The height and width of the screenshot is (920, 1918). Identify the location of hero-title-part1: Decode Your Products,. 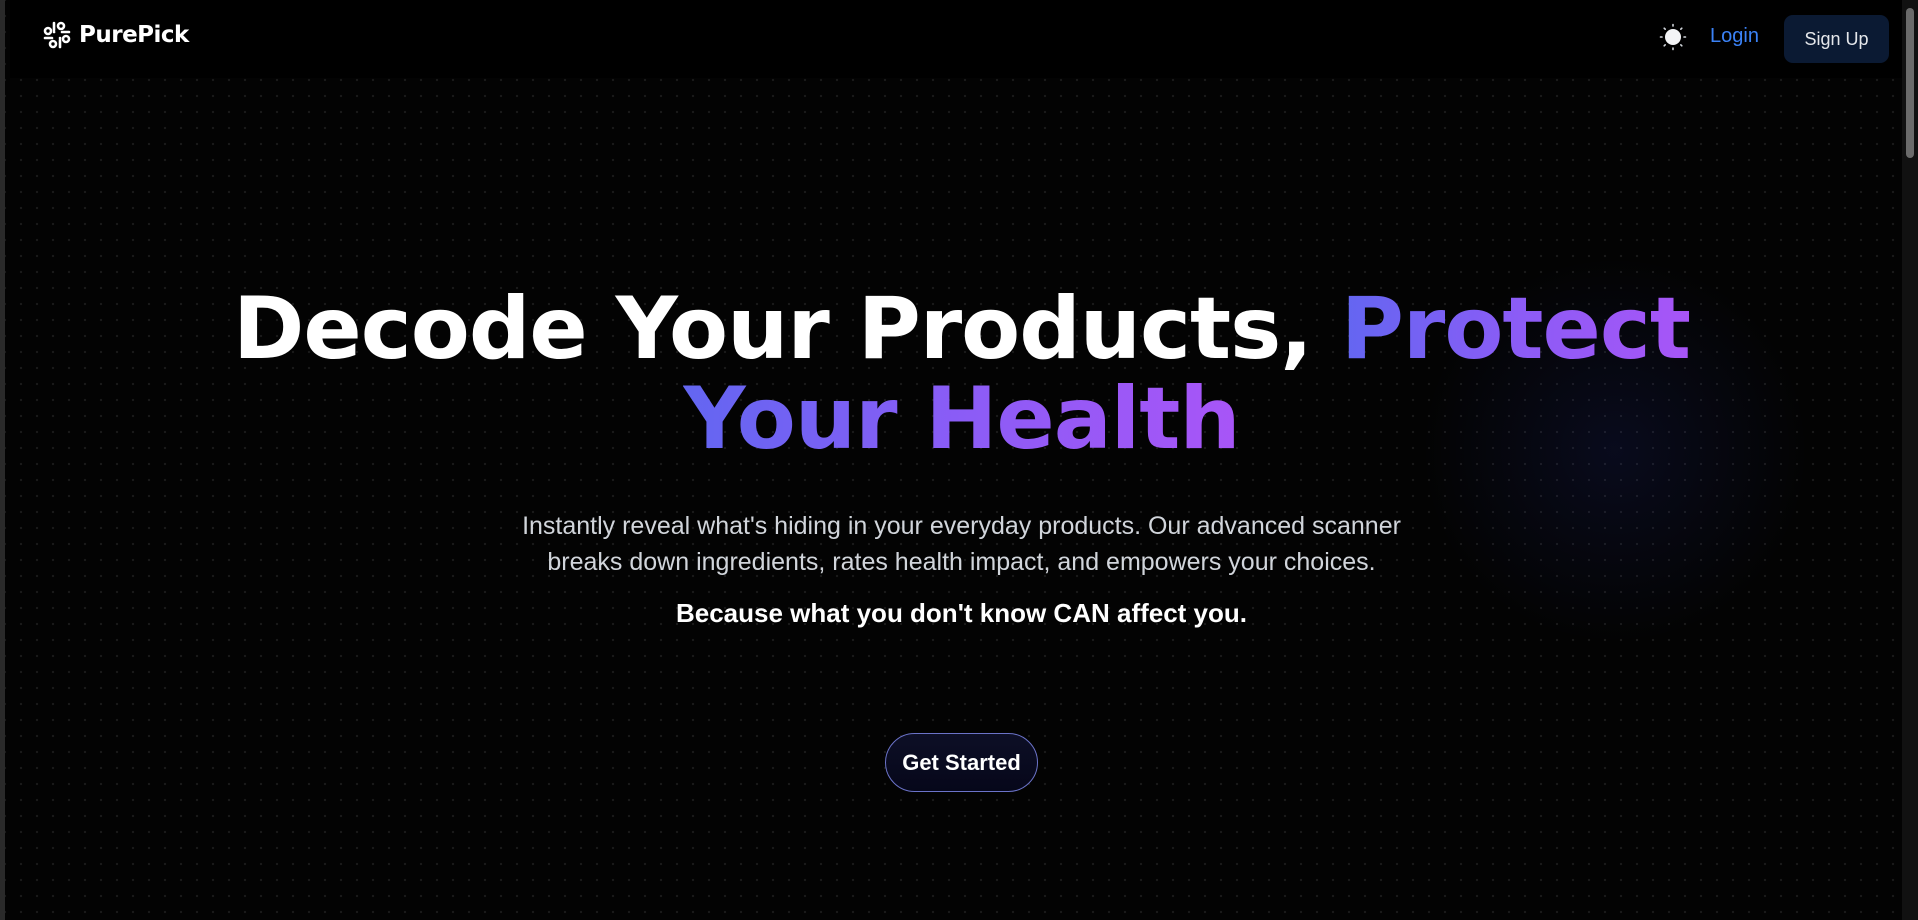
(787, 329).